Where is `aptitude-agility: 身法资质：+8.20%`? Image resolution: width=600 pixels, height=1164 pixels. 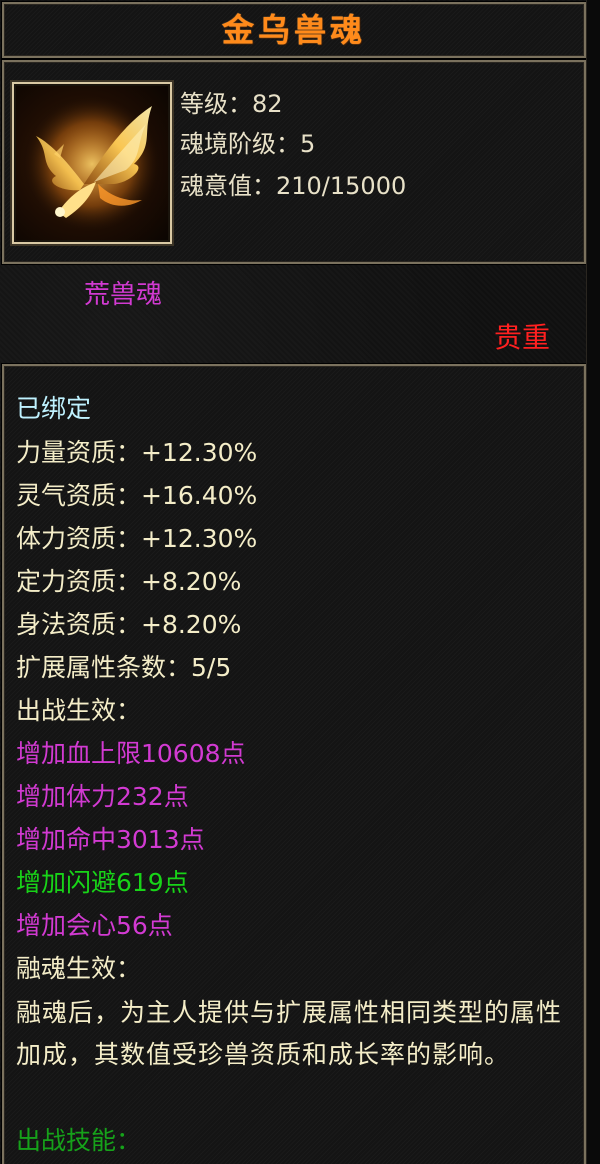 aptitude-agility: 身法资质：+8.20% is located at coordinates (129, 624).